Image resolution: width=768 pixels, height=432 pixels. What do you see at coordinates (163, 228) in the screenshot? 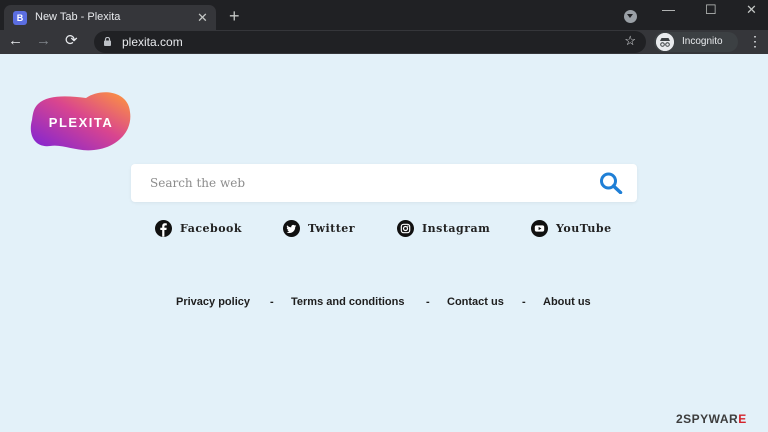
I see `facebook-icon` at bounding box center [163, 228].